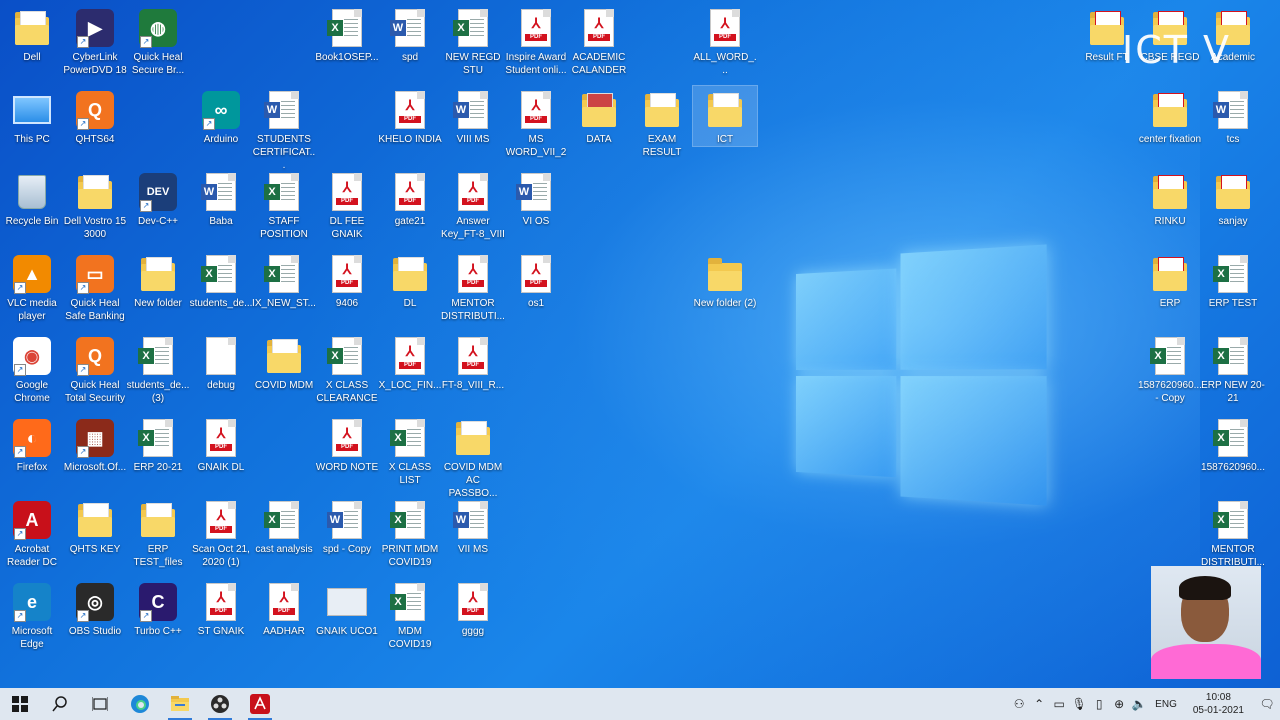 The image size is (1280, 720). I want to click on desktop-icon-this-pc: This PC, so click(32, 116).